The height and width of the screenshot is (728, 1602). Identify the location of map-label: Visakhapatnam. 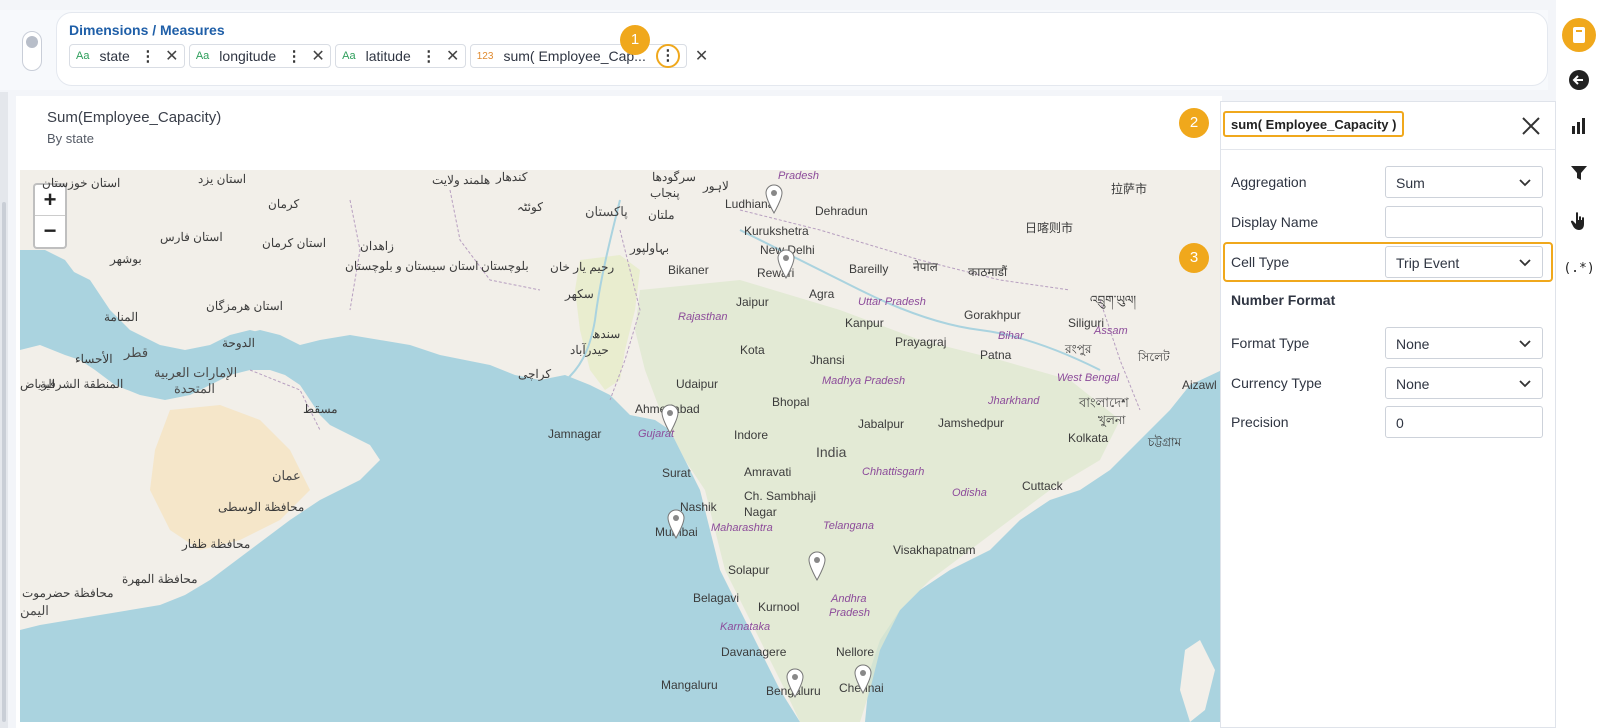
(934, 550).